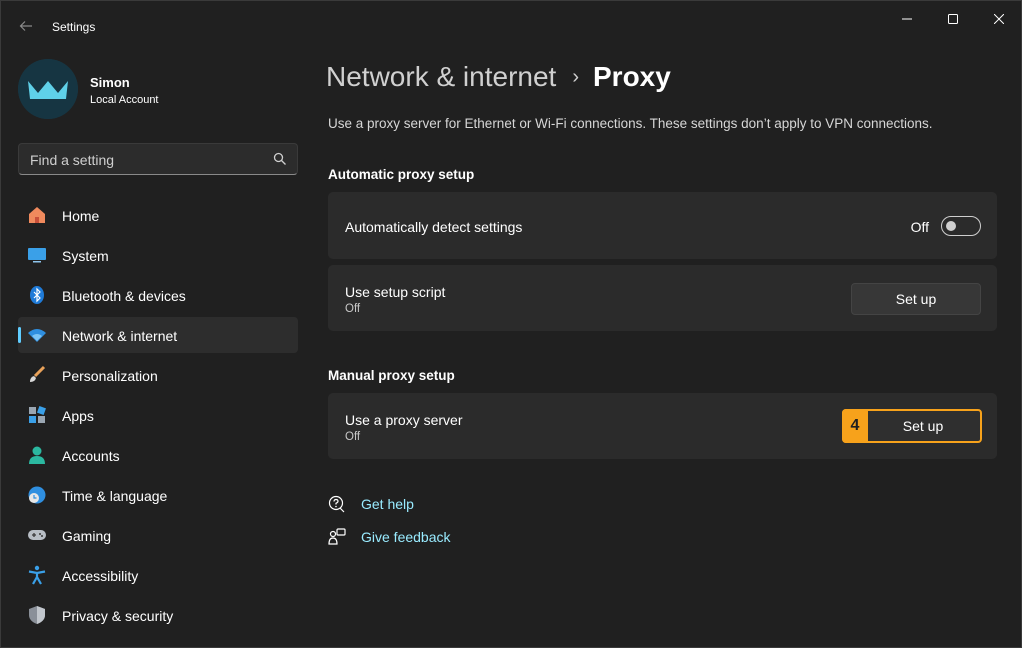 This screenshot has height=648, width=1022. Describe the element at coordinates (100, 576) in the screenshot. I see `sidebar-item-label: Accessibility` at that location.